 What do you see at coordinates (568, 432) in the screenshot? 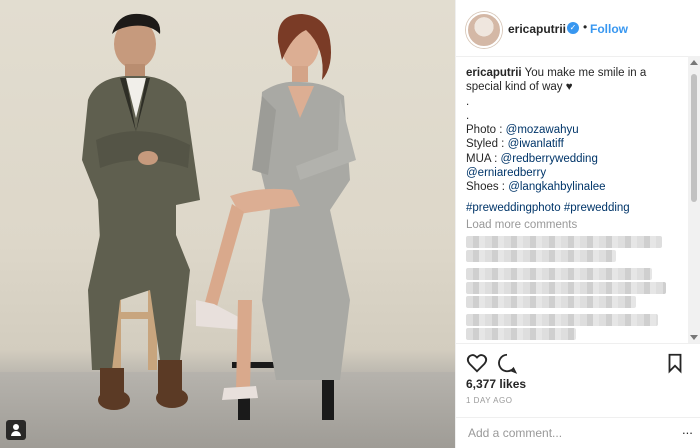
I see `add-comment-input` at bounding box center [568, 432].